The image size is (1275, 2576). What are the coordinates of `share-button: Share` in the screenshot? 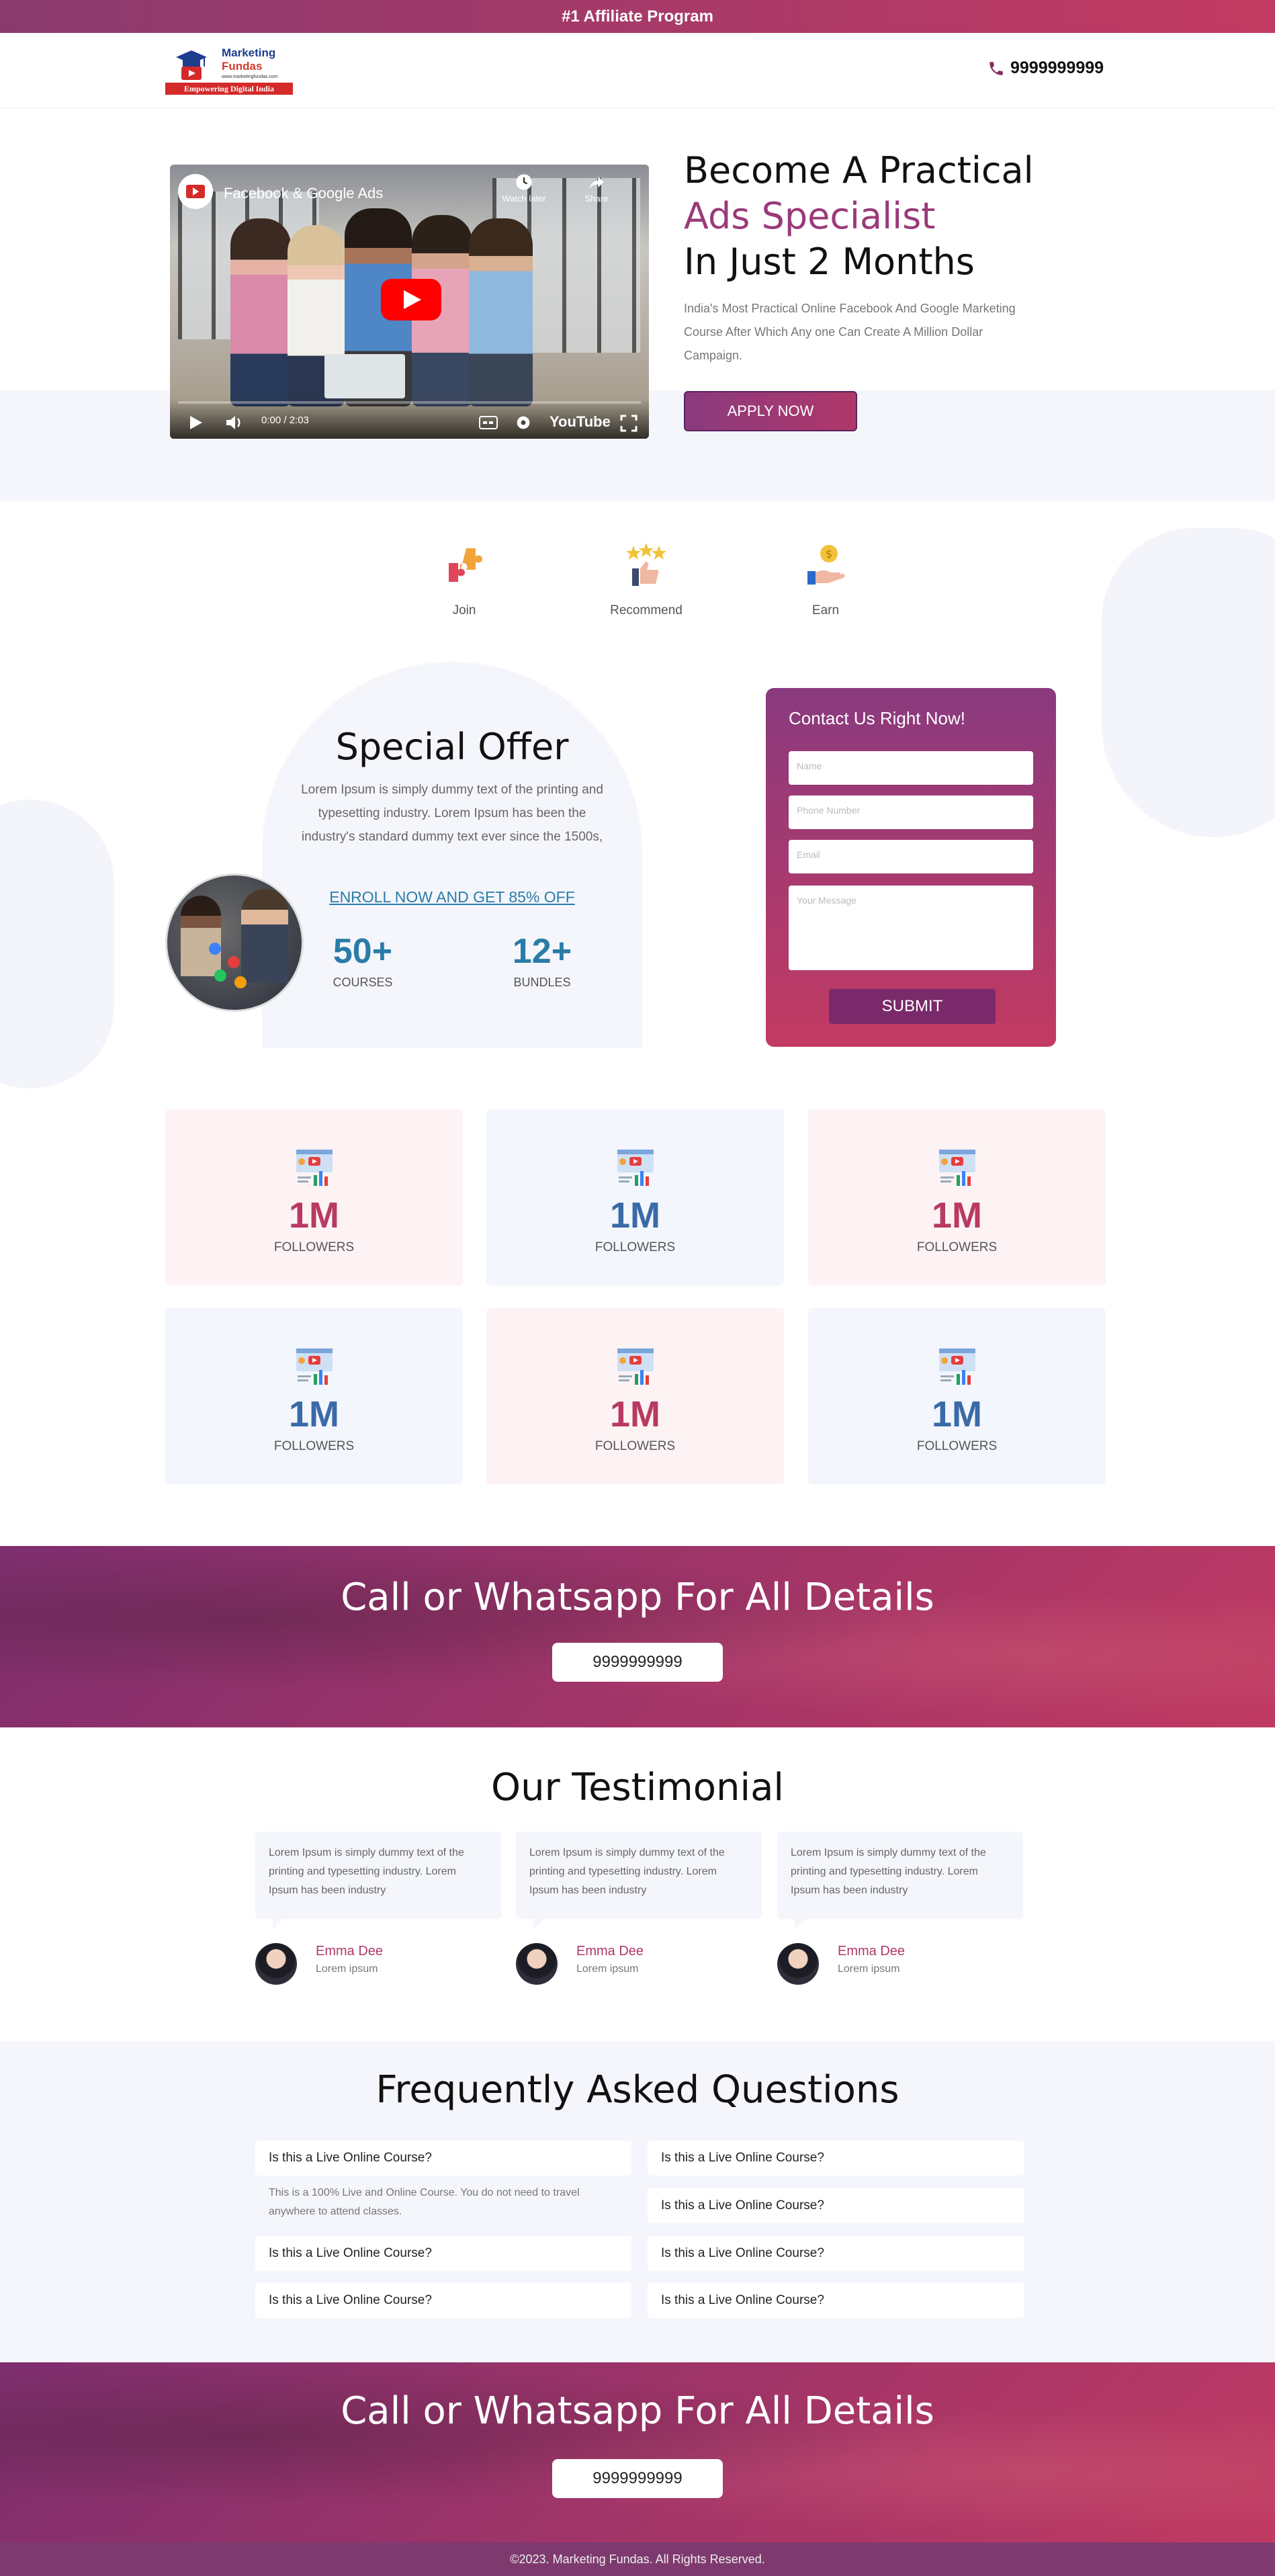 It's located at (596, 188).